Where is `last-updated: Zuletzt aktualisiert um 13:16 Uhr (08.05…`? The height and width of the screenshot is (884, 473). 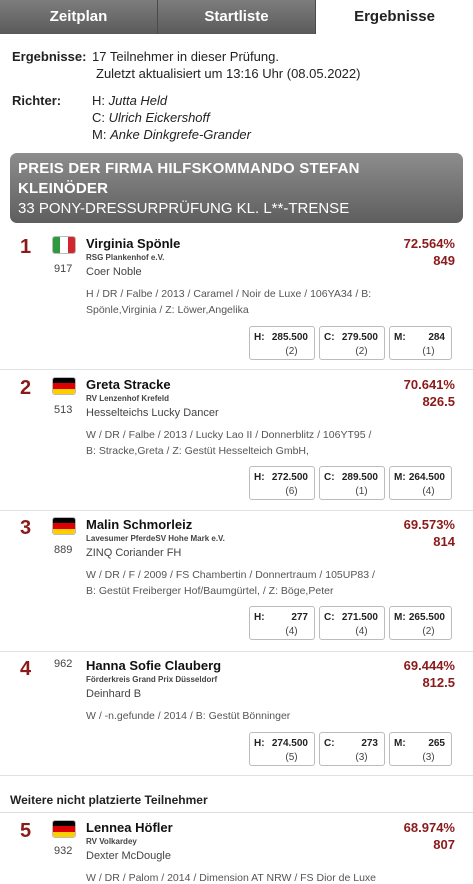 last-updated: Zuletzt aktualisiert um 13:16 Uhr (08.05… is located at coordinates (228, 73).